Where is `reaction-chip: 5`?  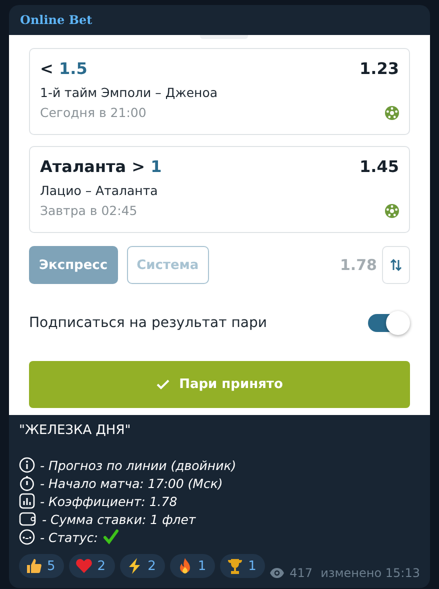
reaction-chip: 5 is located at coordinates (41, 566).